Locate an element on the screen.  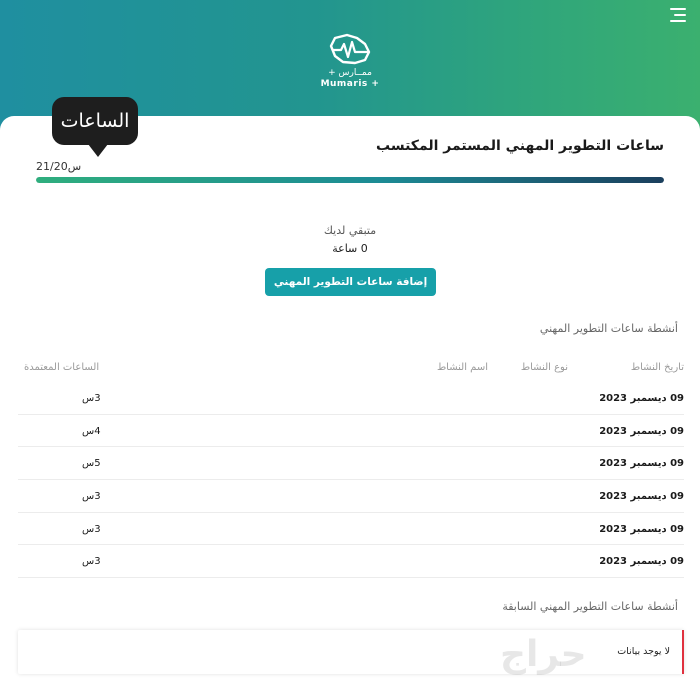
progress-text: 21/20س is located at coordinates (59, 166).